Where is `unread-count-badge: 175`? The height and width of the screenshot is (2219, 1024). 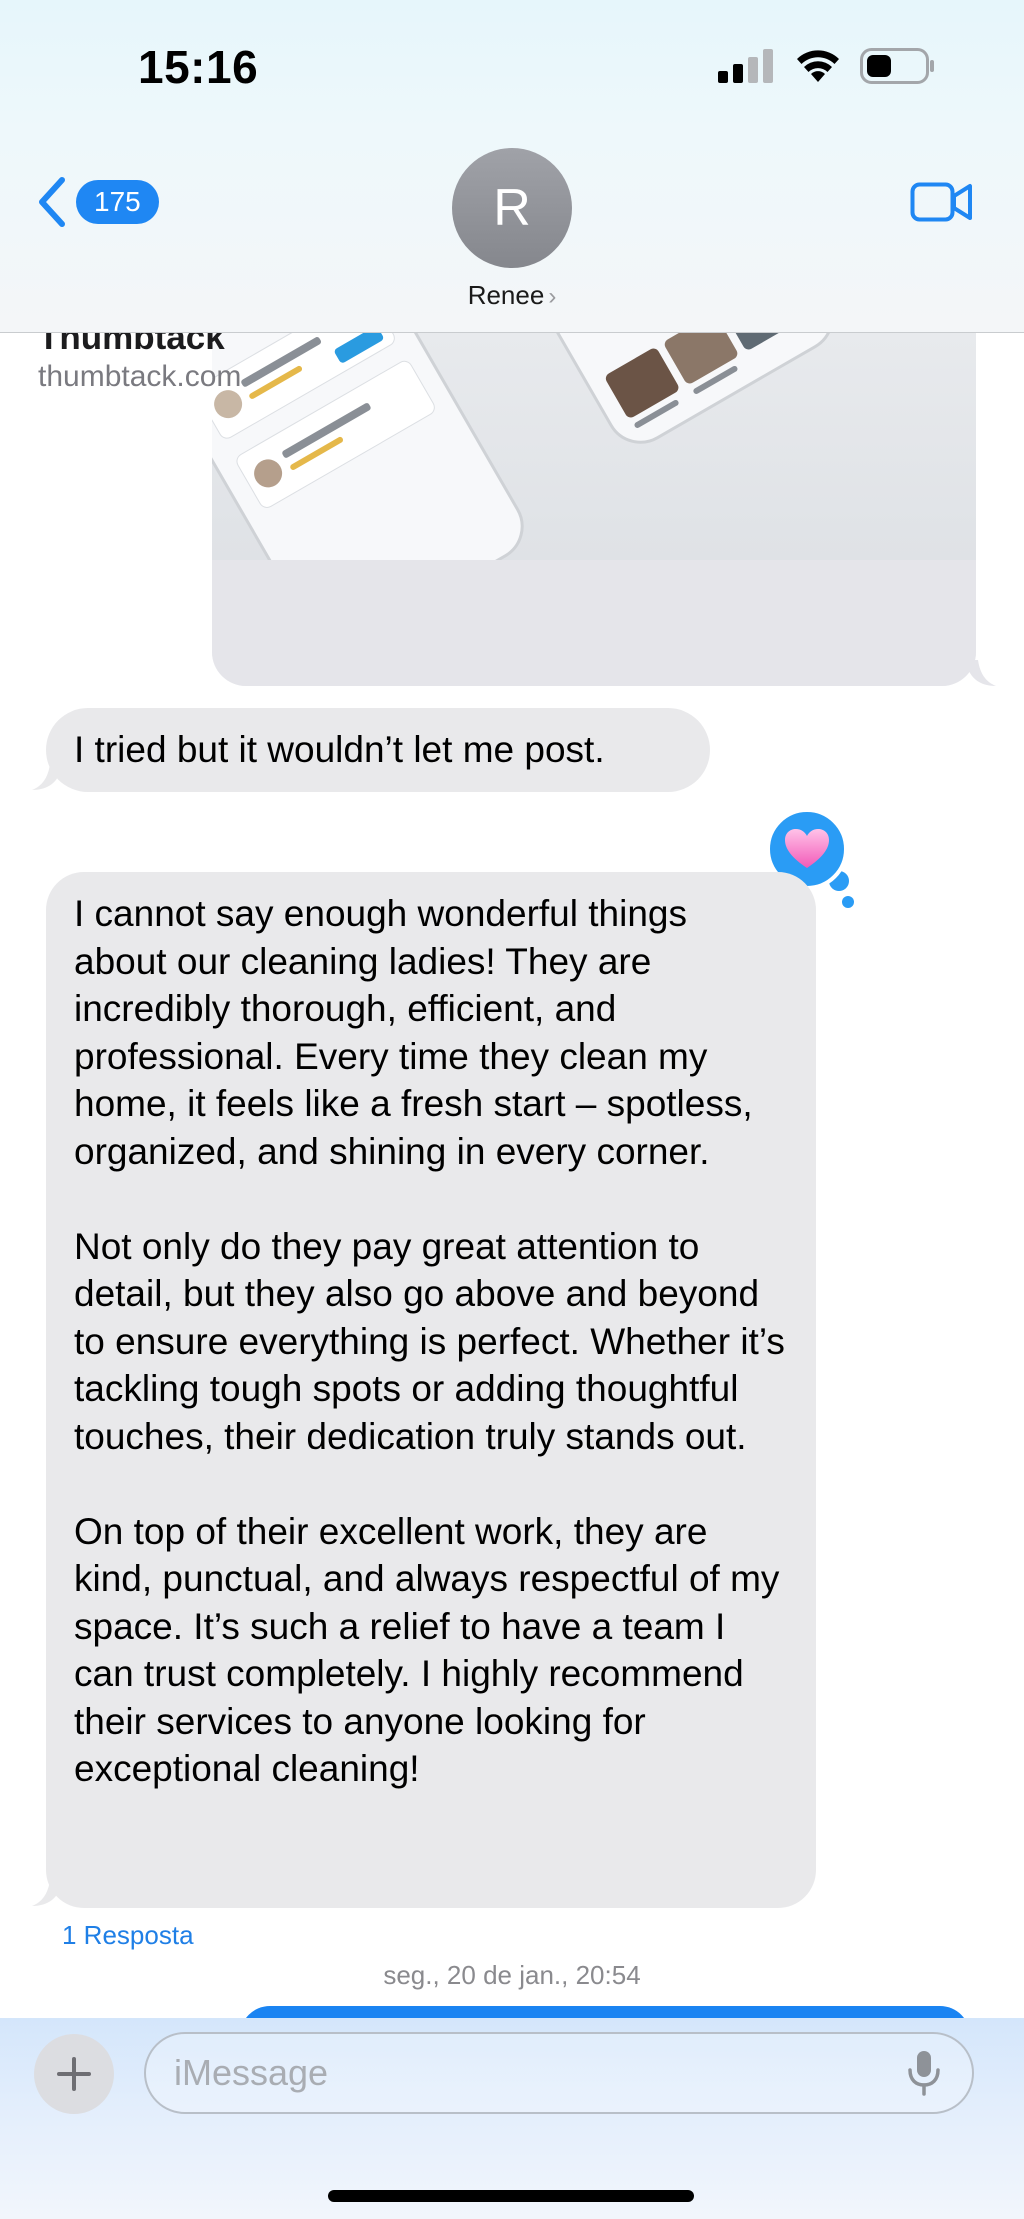
unread-count-badge: 175 is located at coordinates (117, 202).